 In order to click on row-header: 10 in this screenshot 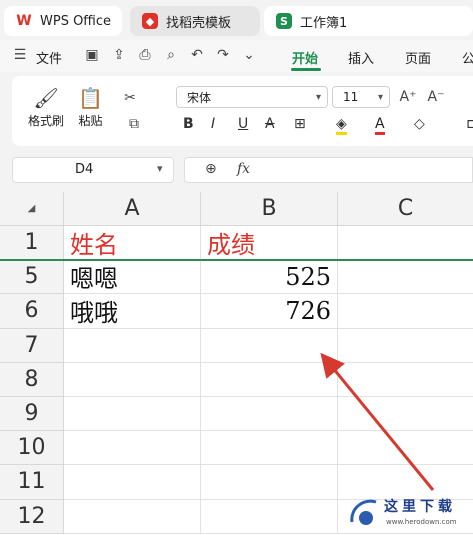, I will do `click(32, 448)`.